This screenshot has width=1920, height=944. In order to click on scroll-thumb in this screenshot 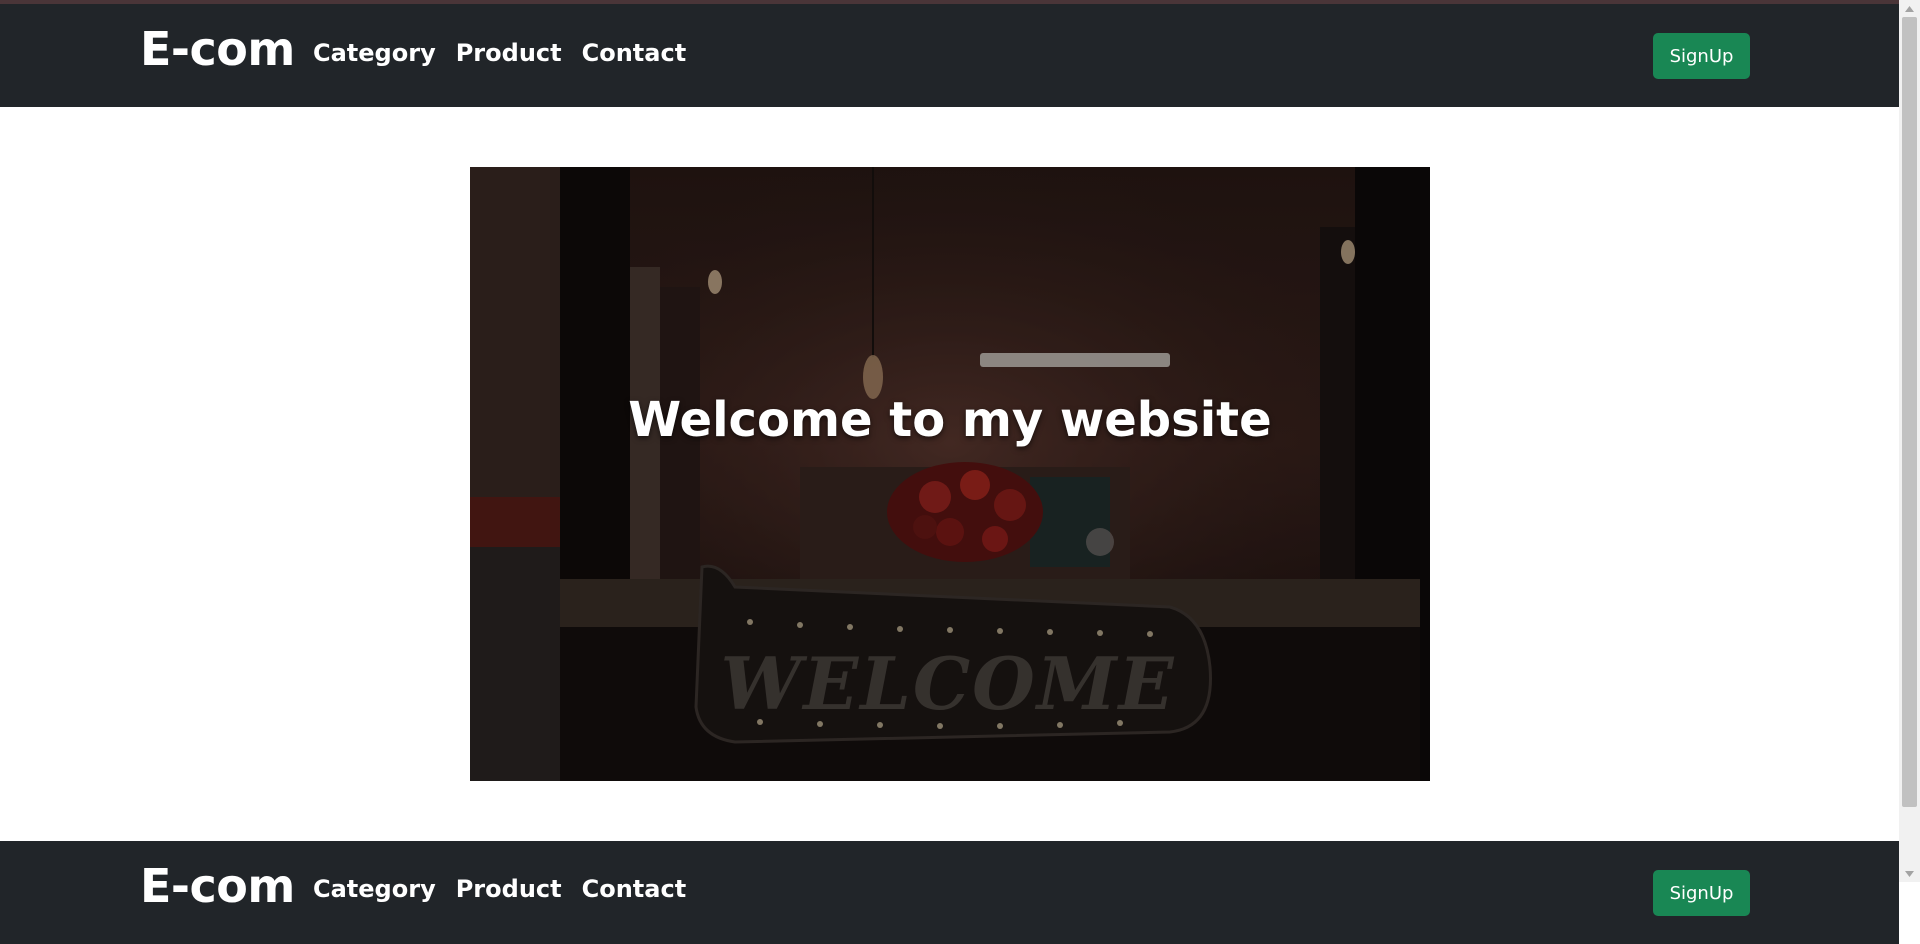, I will do `click(1909, 412)`.